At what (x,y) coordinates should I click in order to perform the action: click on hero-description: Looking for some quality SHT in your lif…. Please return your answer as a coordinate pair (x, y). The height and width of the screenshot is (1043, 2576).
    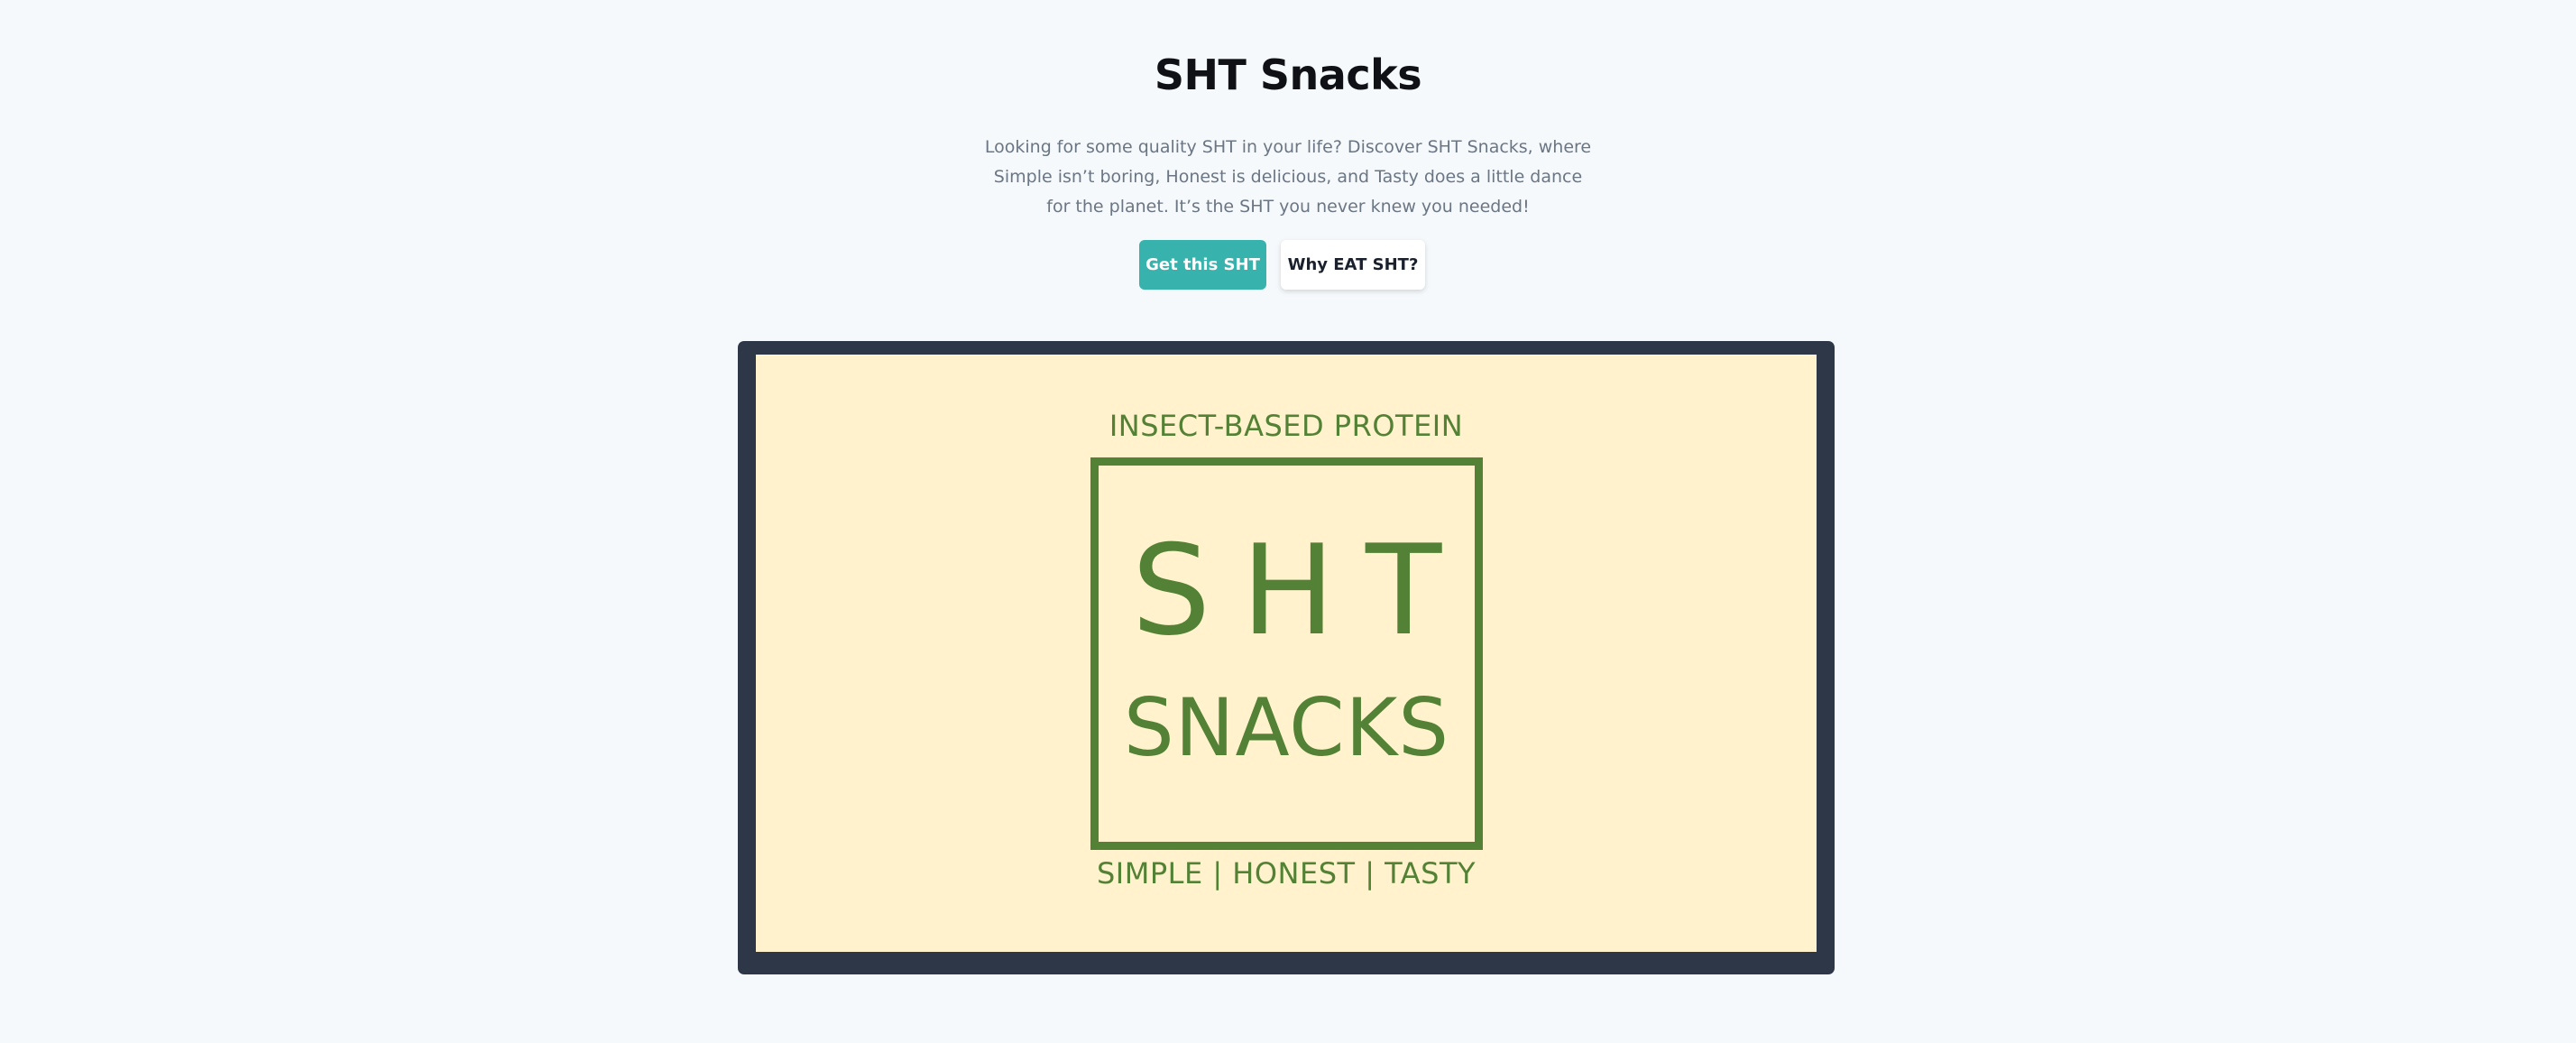
    Looking at the image, I should click on (1288, 177).